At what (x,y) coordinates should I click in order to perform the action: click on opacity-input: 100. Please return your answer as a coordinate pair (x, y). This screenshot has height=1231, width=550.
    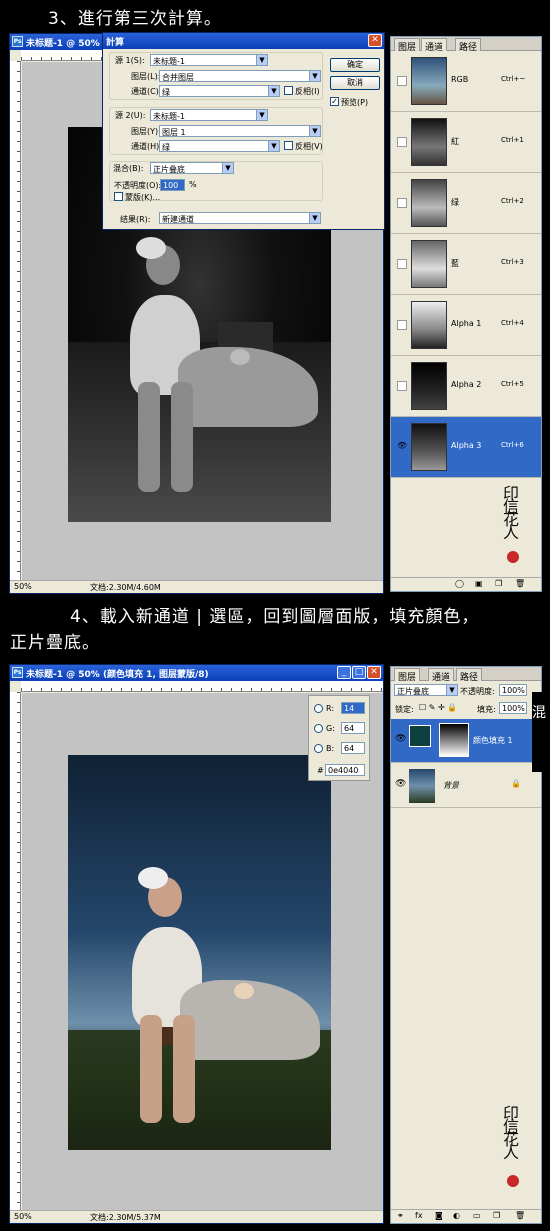
    Looking at the image, I should click on (172, 185).